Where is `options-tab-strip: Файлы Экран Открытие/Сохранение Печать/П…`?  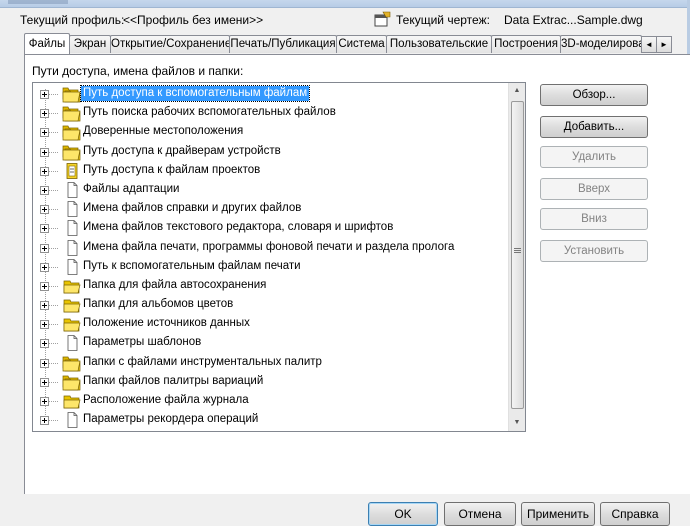 options-tab-strip: Файлы Экран Открытие/Сохранение Печать/П… is located at coordinates (357, 43).